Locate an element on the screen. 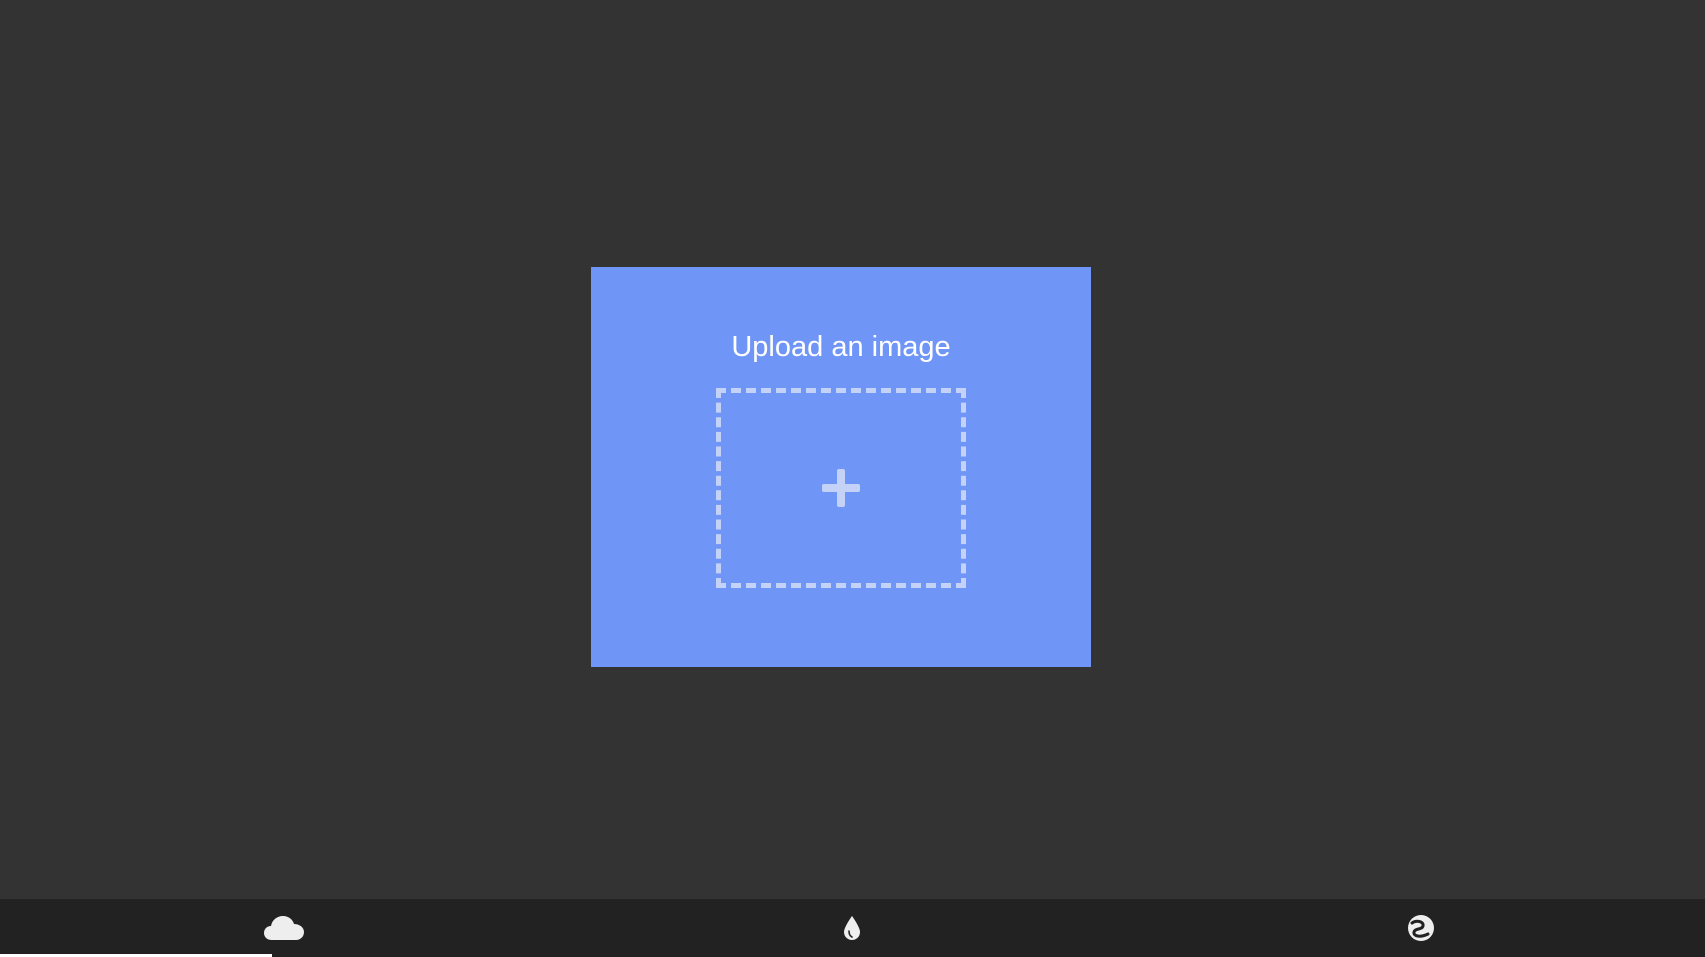 The image size is (1705, 957). swirl-icon is located at coordinates (1421, 928).